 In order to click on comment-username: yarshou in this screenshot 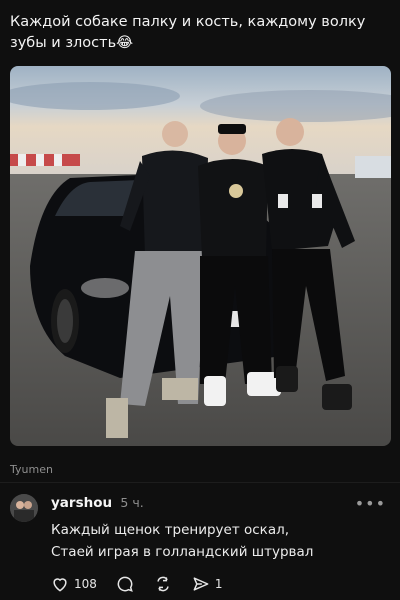, I will do `click(81, 503)`.